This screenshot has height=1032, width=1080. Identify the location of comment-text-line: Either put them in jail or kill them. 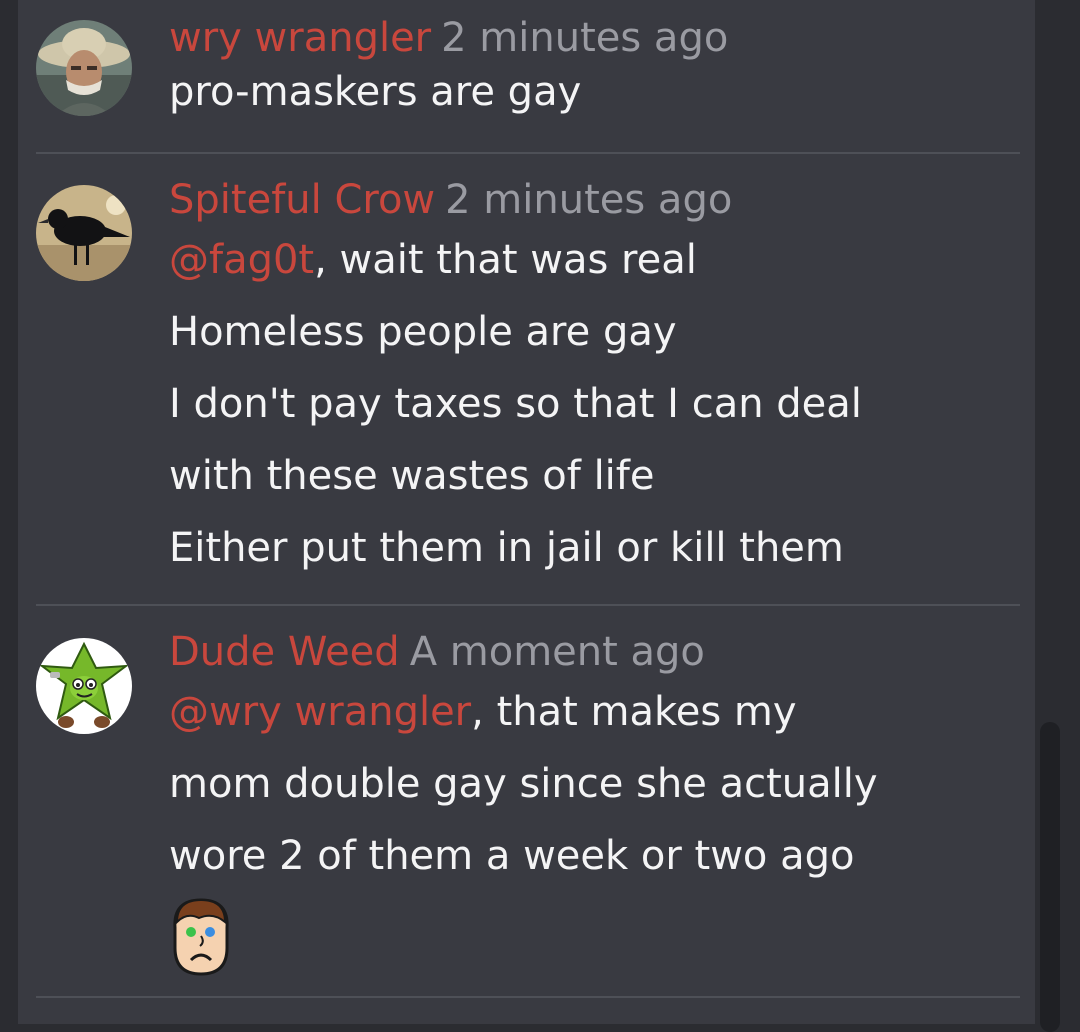
(506, 548).